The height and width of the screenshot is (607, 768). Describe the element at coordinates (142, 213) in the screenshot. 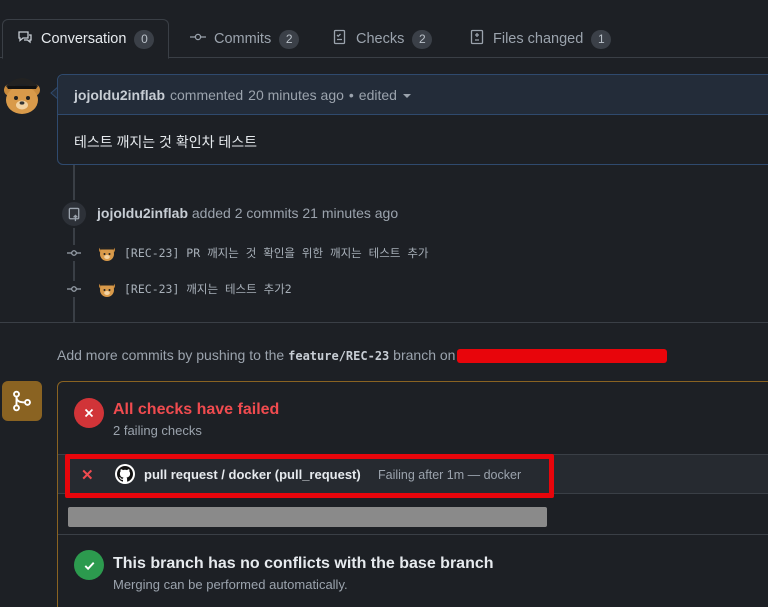

I see `push-author: jojoldu2inflab` at that location.